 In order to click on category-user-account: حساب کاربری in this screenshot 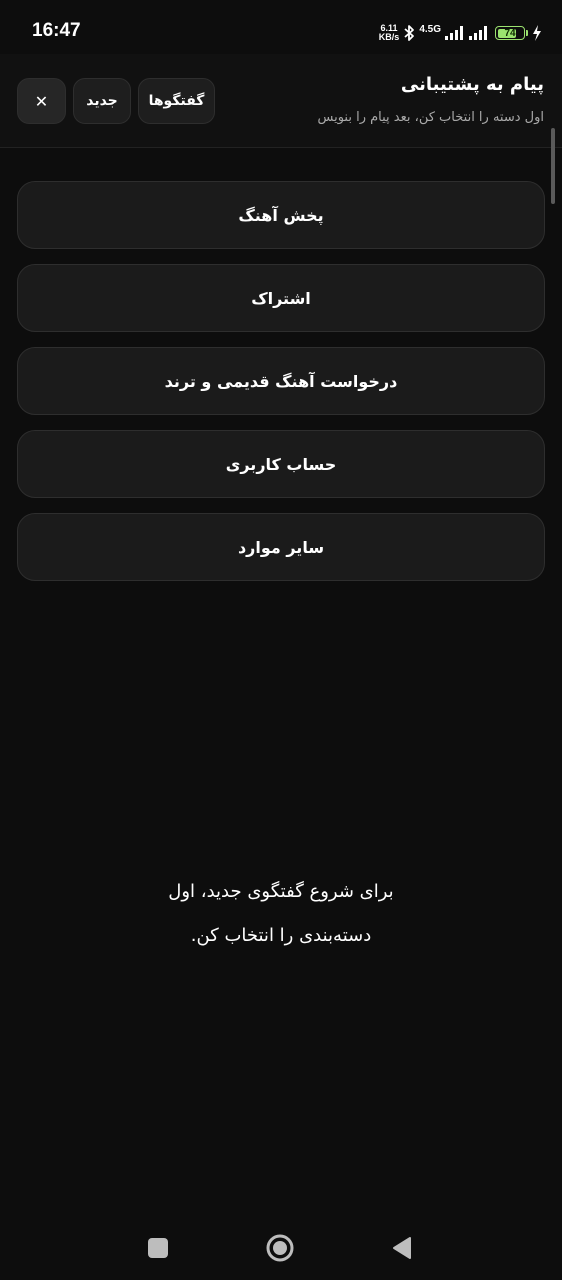, I will do `click(281, 464)`.